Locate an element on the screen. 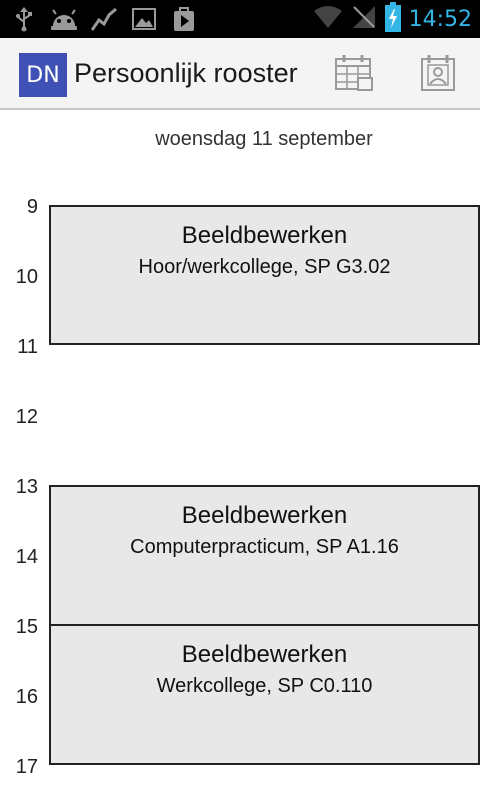  calendar-grid-icon is located at coordinates (354, 75).